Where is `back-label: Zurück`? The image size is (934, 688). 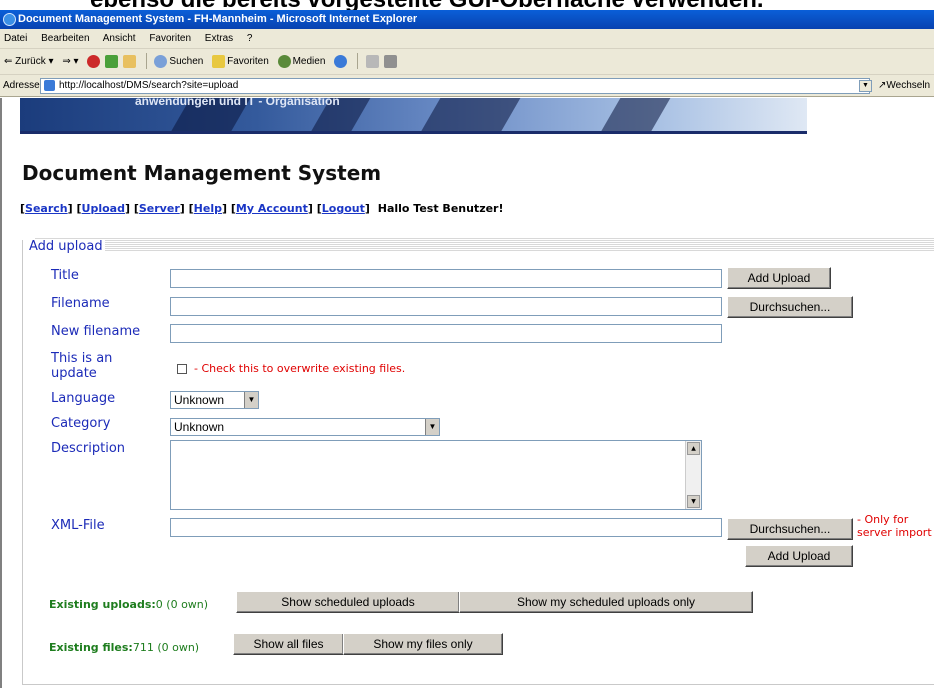 back-label: Zurück is located at coordinates (30, 61).